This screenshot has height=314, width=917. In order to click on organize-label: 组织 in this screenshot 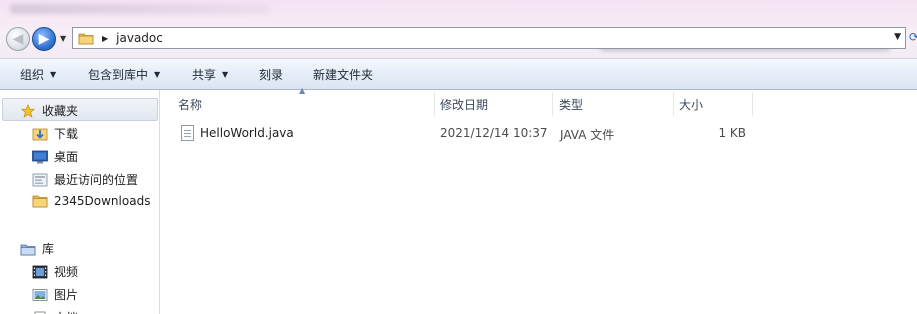, I will do `click(32, 75)`.